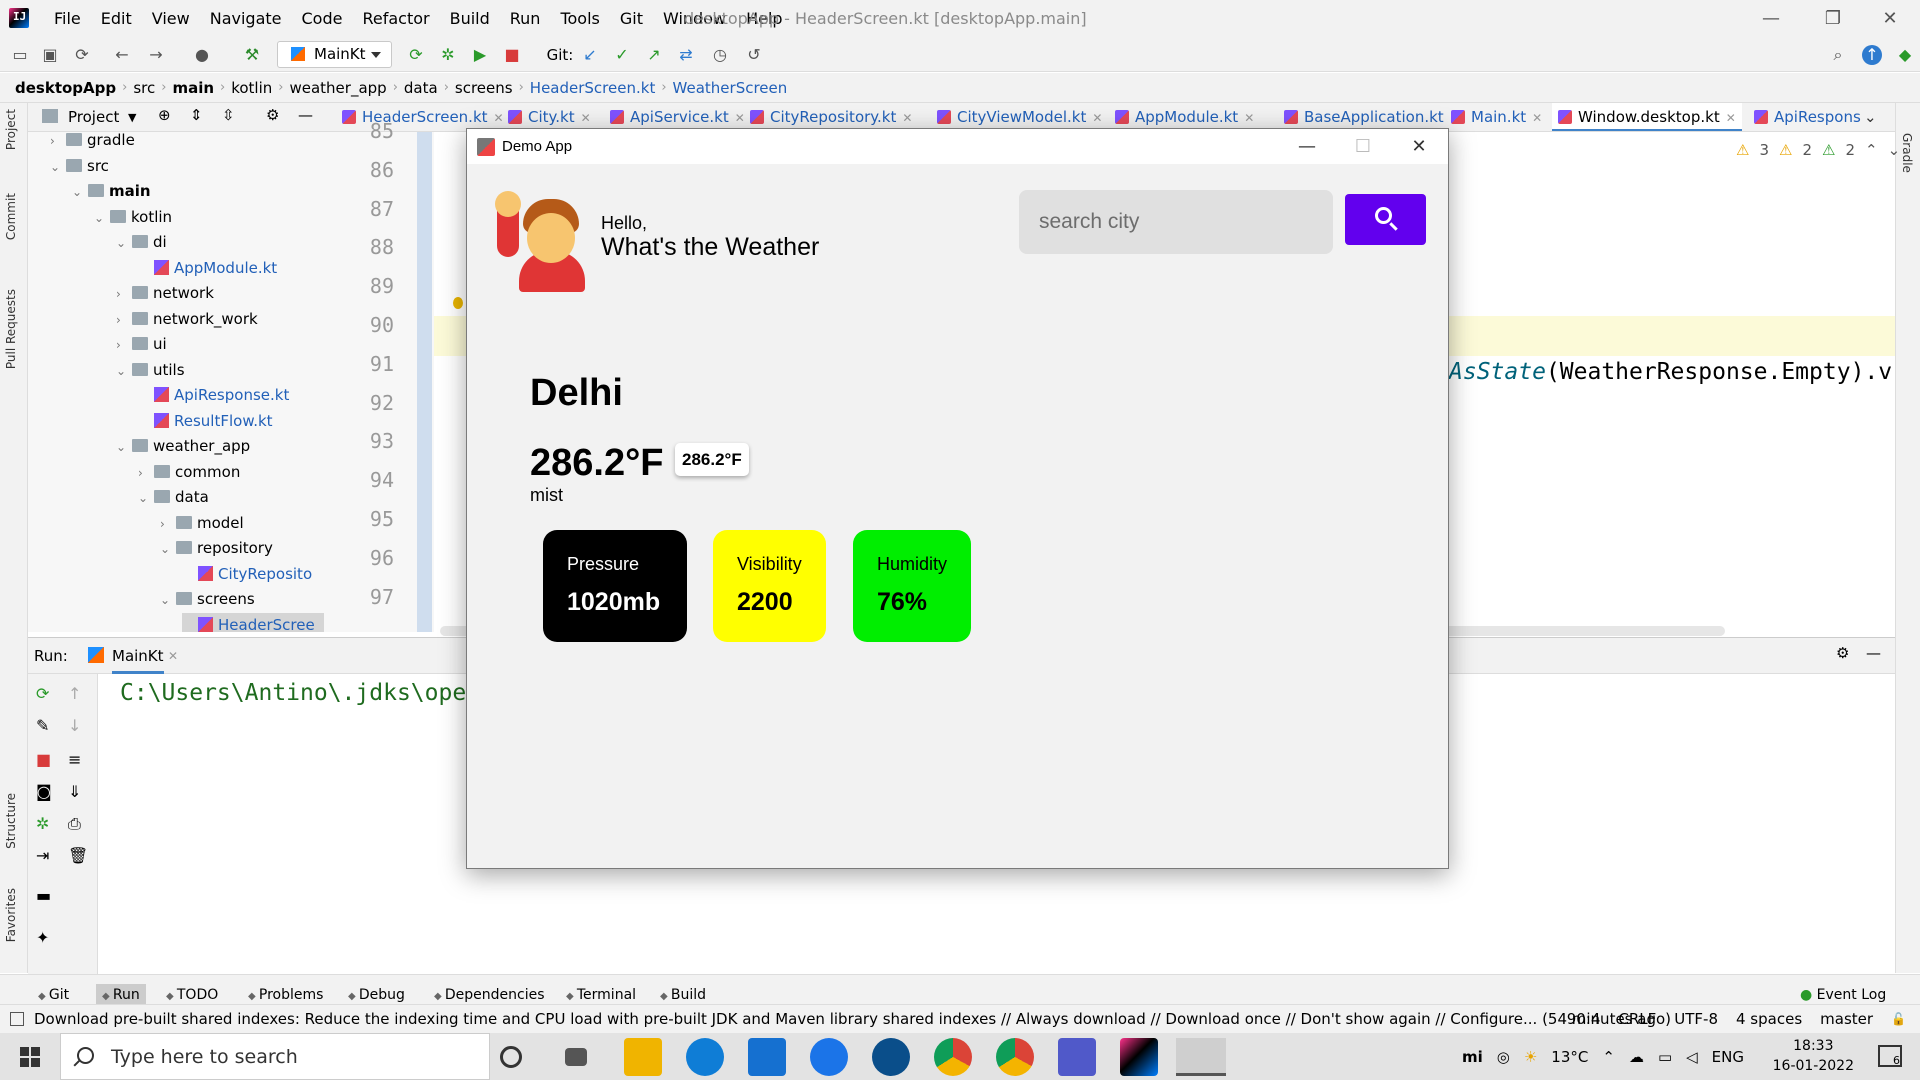 This screenshot has height=1080, width=1920. Describe the element at coordinates (78, 855) in the screenshot. I see `trash-icon: 🗑` at that location.